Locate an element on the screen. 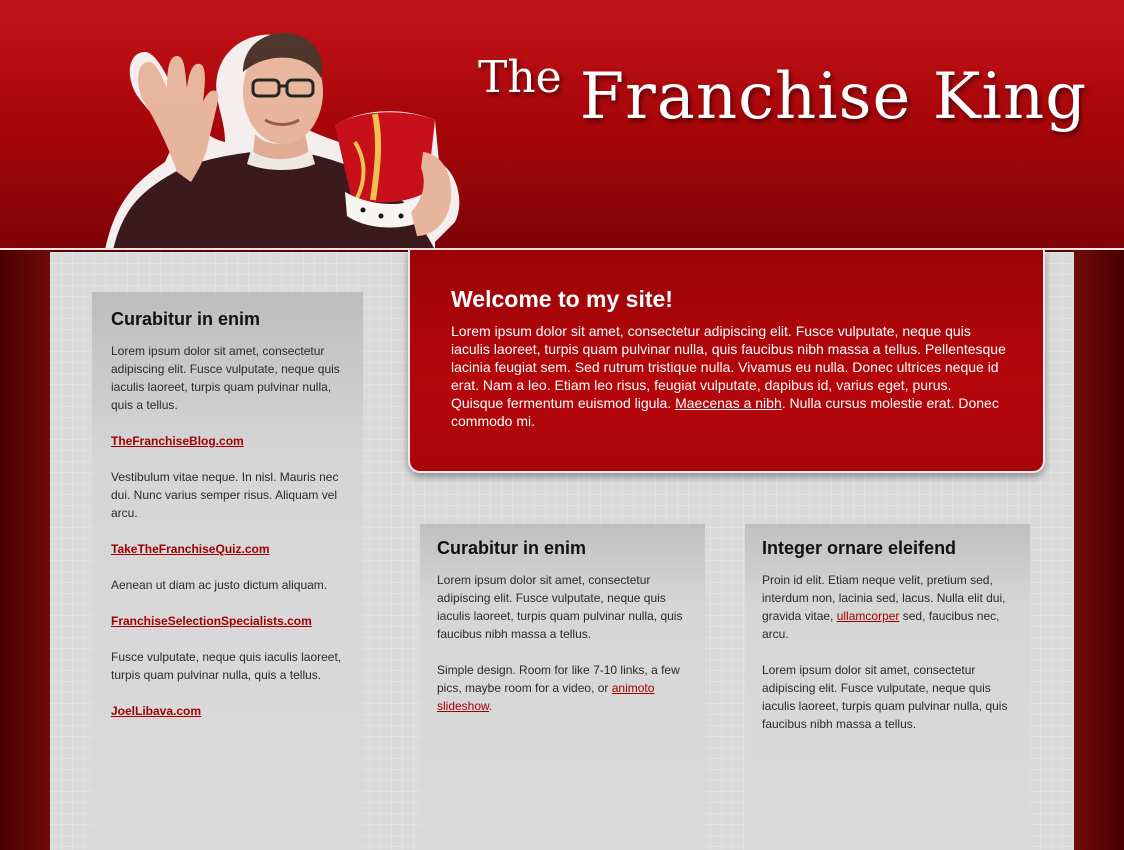 This screenshot has height=850, width=1124. sidebar-title: Curabitur in enim is located at coordinates (186, 319).